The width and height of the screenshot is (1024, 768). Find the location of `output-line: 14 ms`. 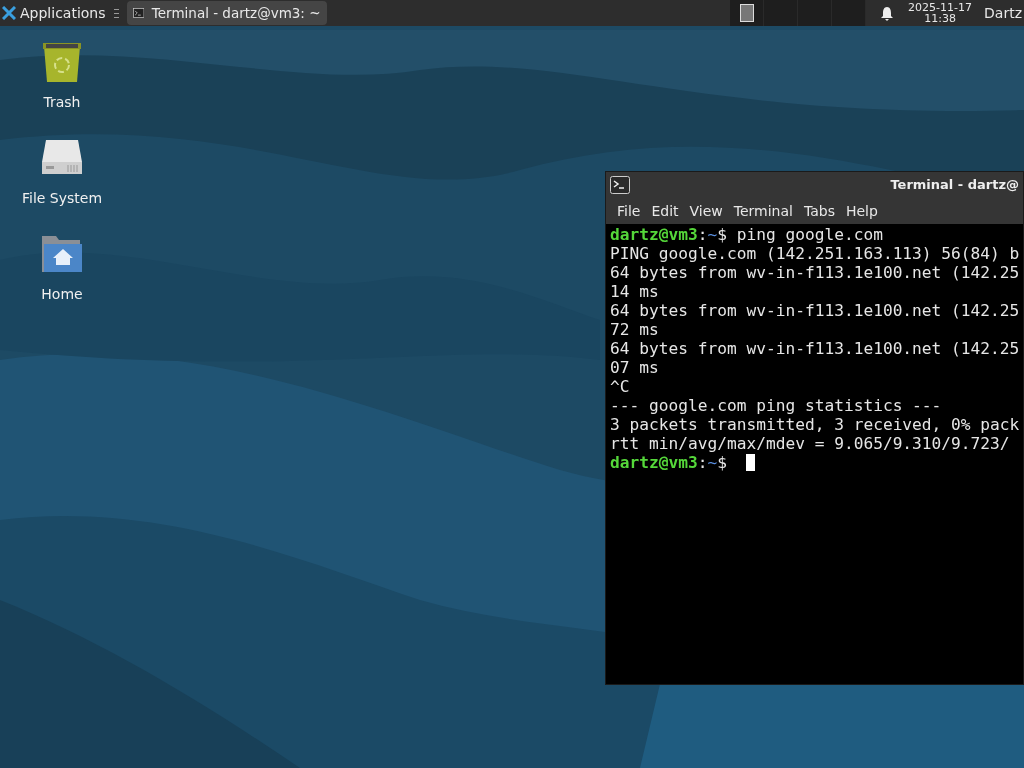

output-line: 14 ms is located at coordinates (634, 291).